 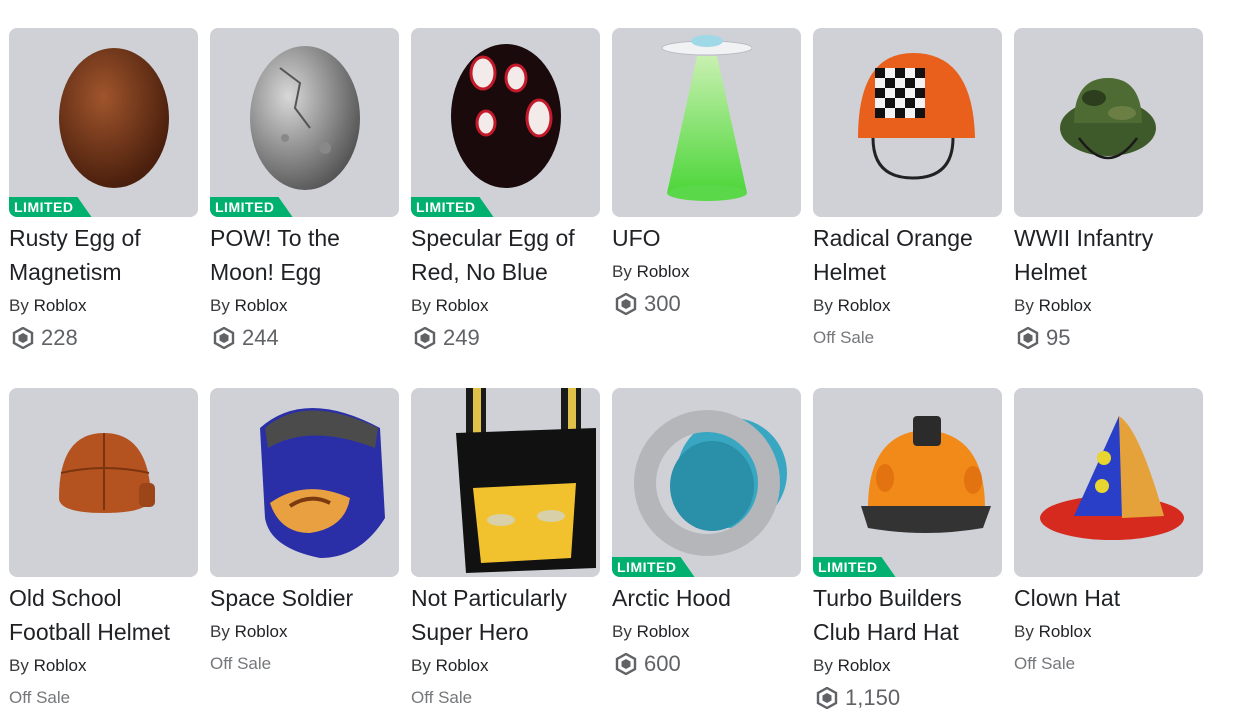 What do you see at coordinates (707, 118) in the screenshot?
I see `ufo-icon` at bounding box center [707, 118].